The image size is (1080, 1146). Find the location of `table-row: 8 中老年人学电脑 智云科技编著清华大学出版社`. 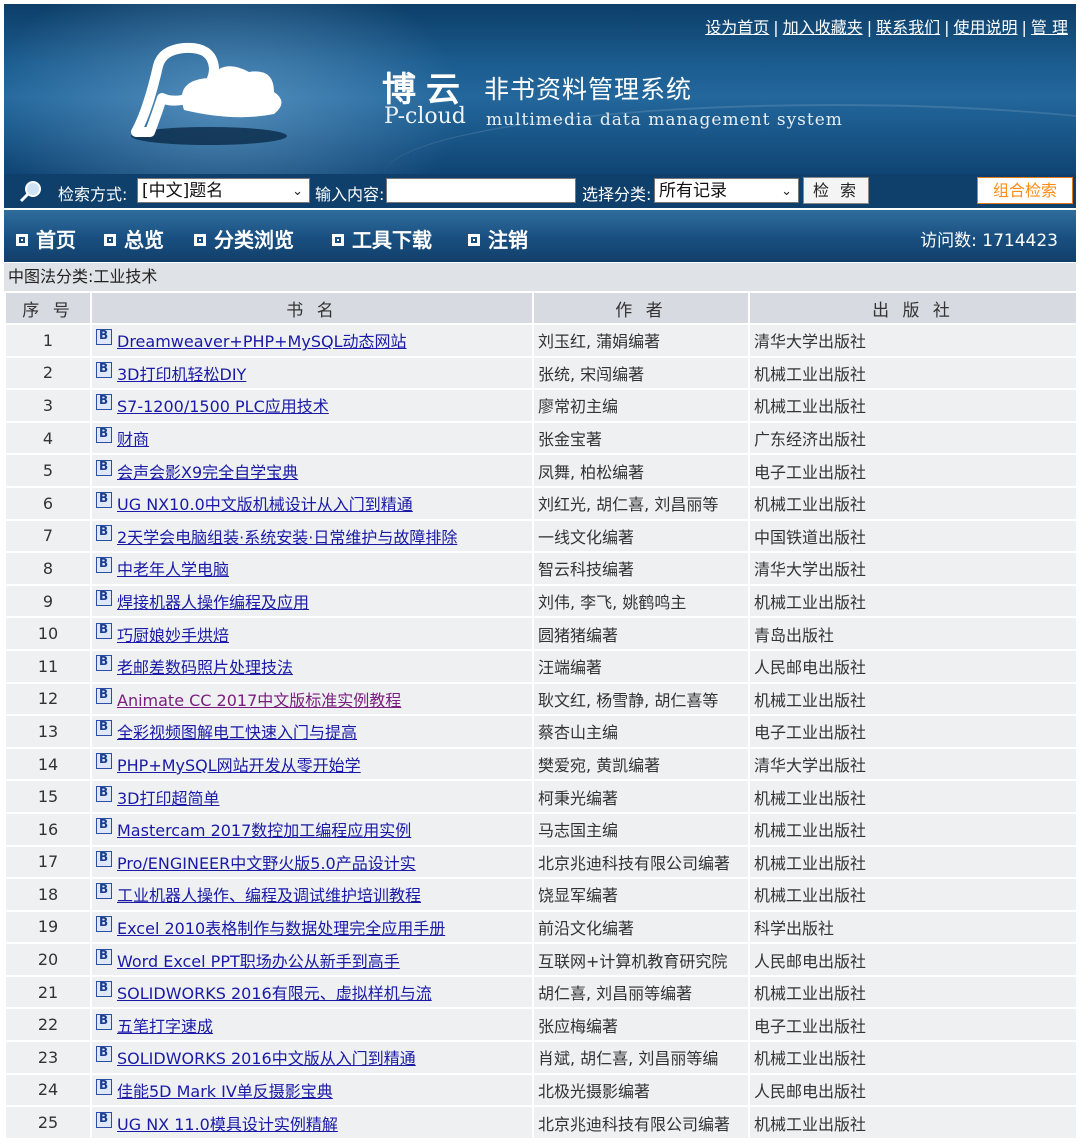

table-row: 8 中老年人学电脑 智云科技编著清华大学出版社 is located at coordinates (541, 568).